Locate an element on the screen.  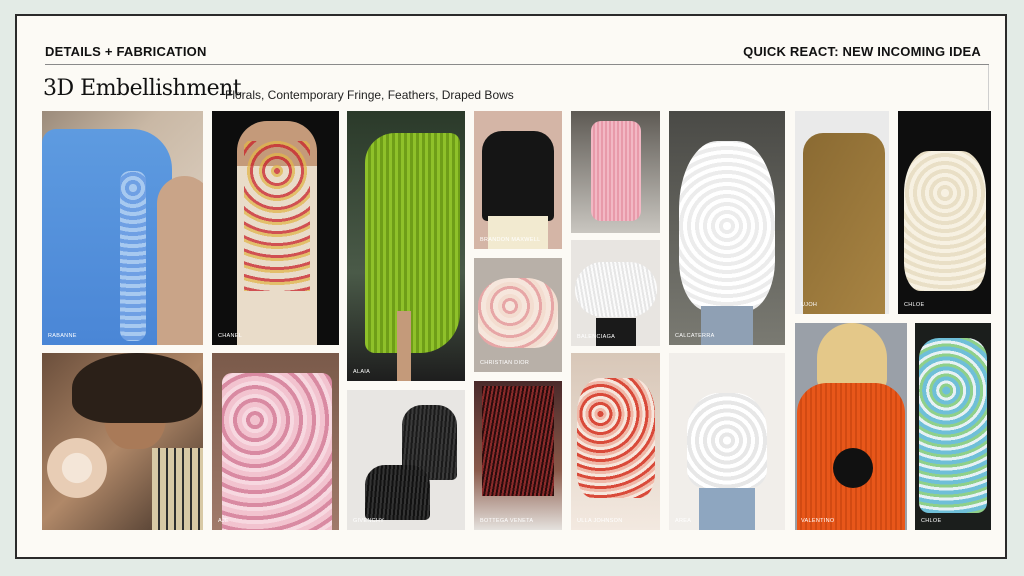
feather-dress is located at coordinates (727, 226).